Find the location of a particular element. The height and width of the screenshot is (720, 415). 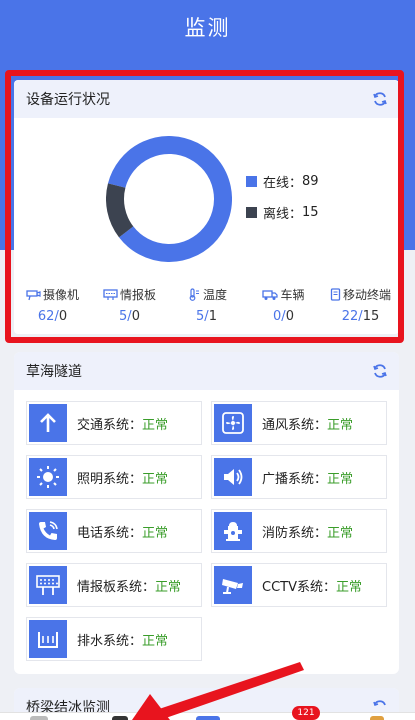

donut-slice-离线 is located at coordinates (120, 210).